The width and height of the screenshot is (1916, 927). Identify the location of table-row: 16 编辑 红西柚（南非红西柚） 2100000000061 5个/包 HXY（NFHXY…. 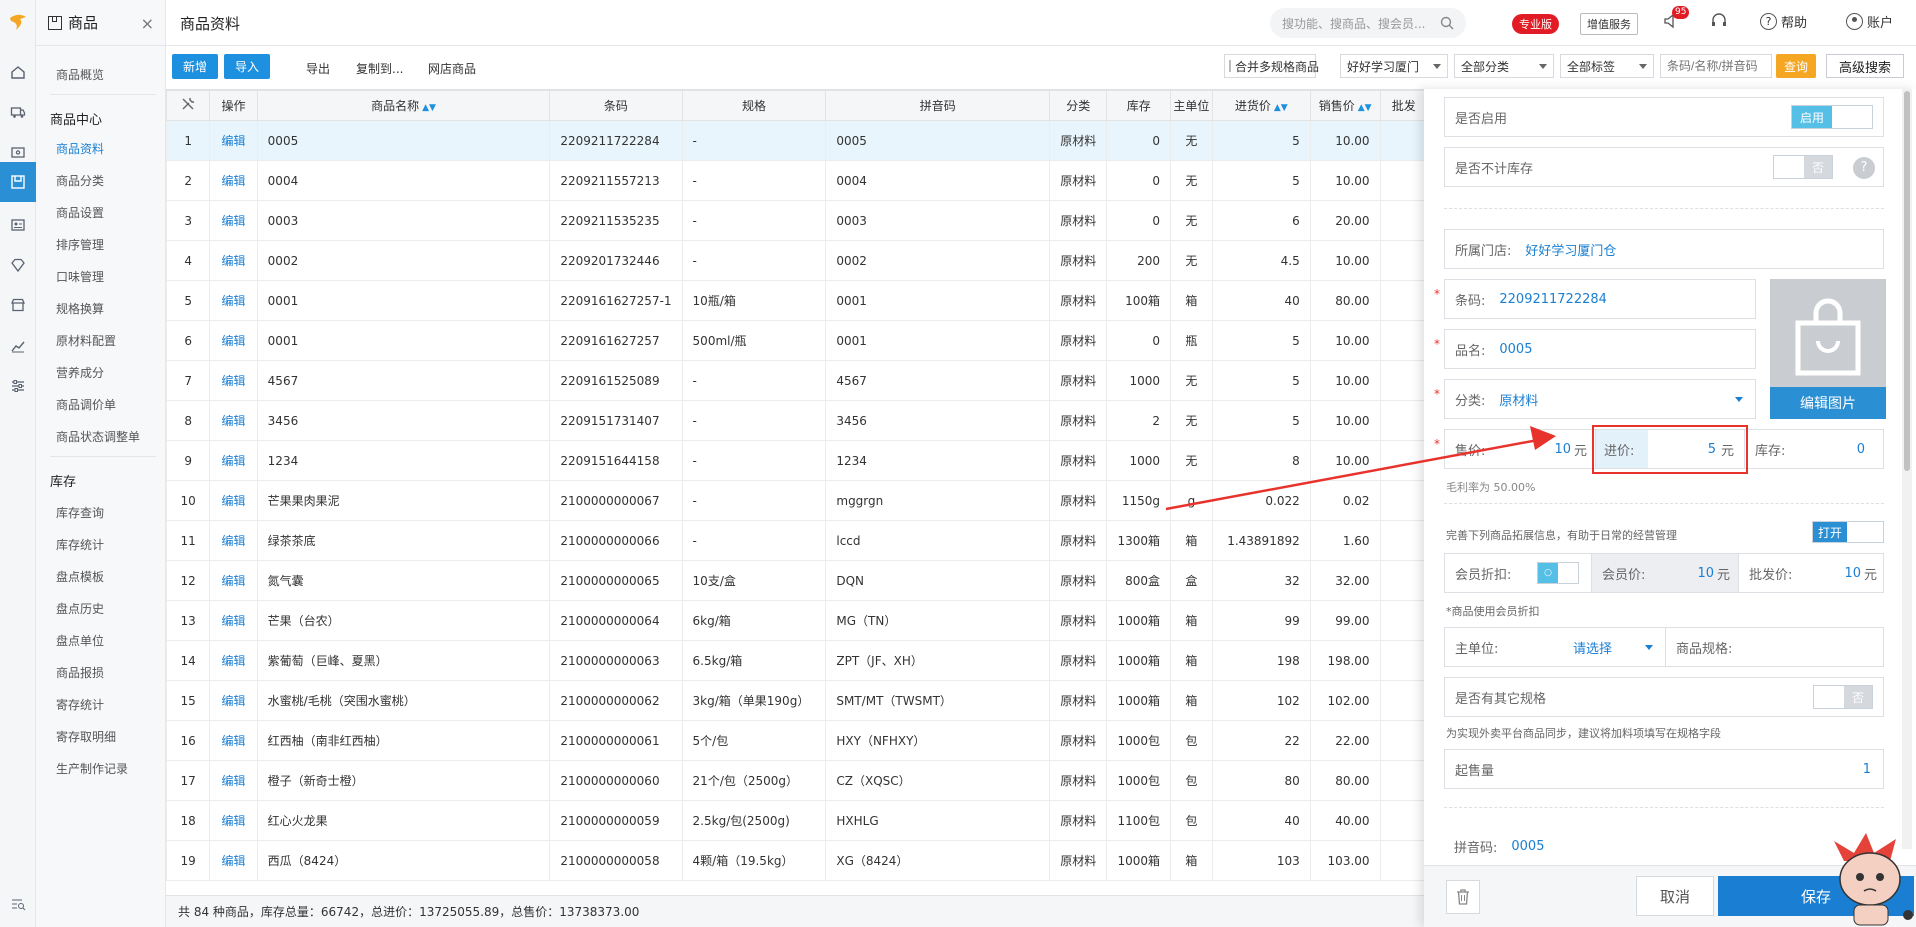
(797, 740).